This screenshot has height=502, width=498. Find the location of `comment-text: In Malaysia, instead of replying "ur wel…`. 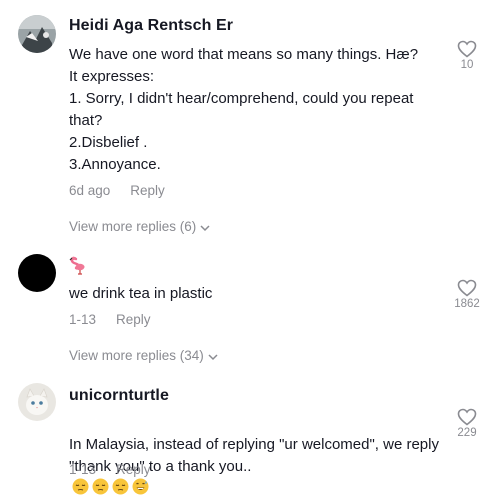

comment-text: In Malaysia, instead of replying "ur wel… is located at coordinates (255, 457).